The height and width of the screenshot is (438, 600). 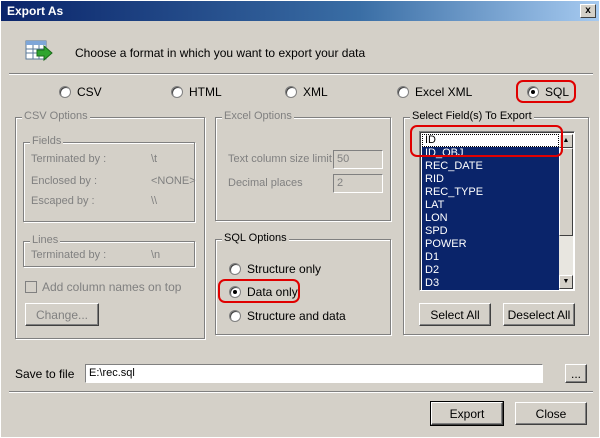 What do you see at coordinates (258, 116) in the screenshot?
I see `excel-options-title: Excel Options` at bounding box center [258, 116].